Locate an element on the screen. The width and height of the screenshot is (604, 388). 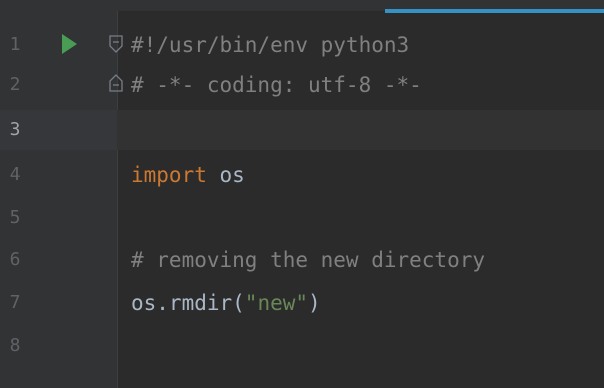
code-line-6: 6 # removing the new directory is located at coordinates (302, 260).